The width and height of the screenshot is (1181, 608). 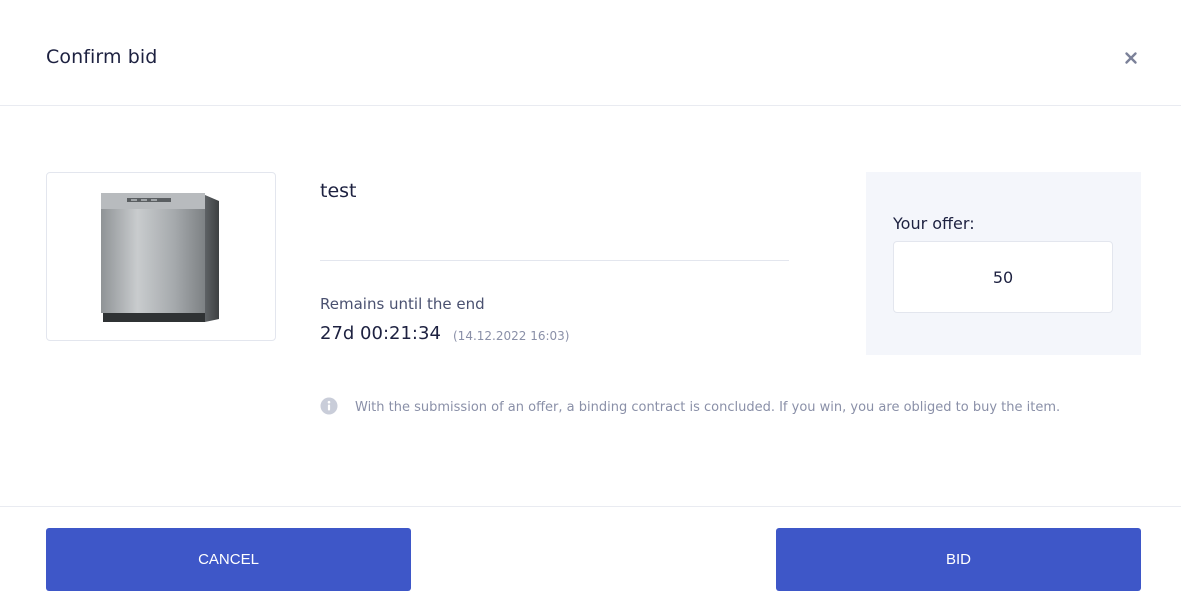 What do you see at coordinates (511, 336) in the screenshot?
I see `end-date: (14.12.2022 16:03)` at bounding box center [511, 336].